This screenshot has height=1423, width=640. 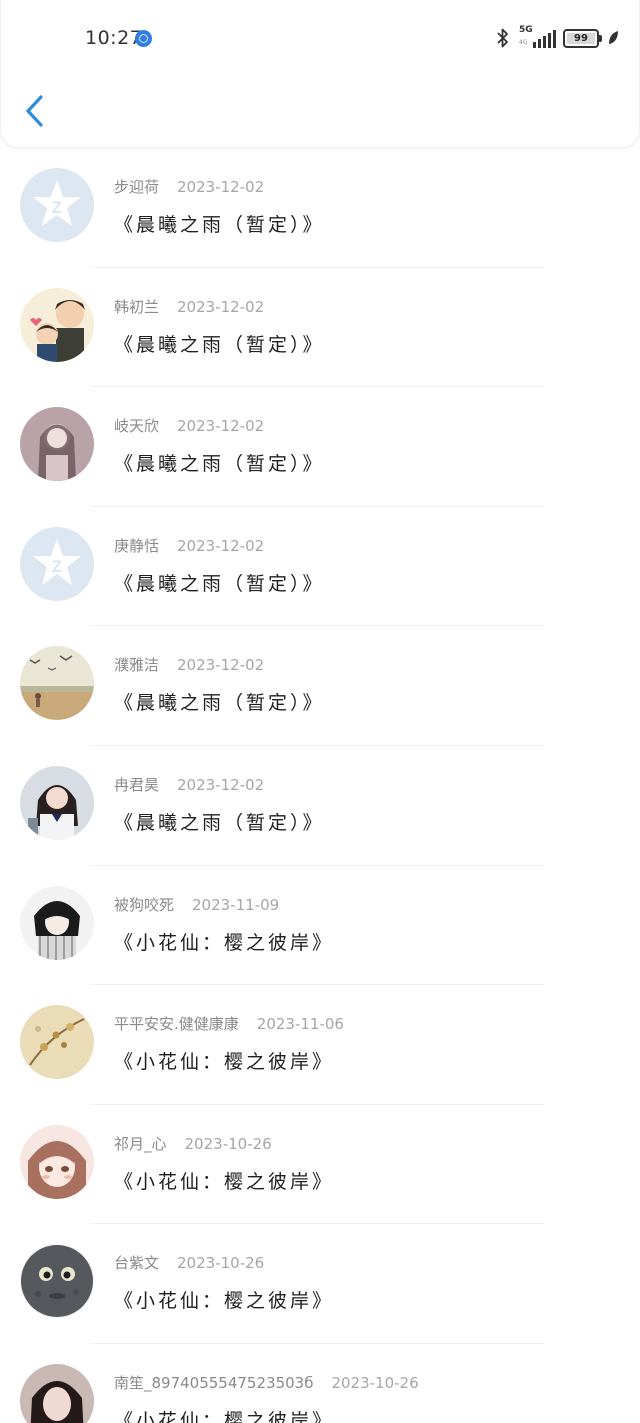 I want to click on list-item: 台紫文 2023-10-26 《小花仙：樱之彼岸》, so click(x=320, y=1284).